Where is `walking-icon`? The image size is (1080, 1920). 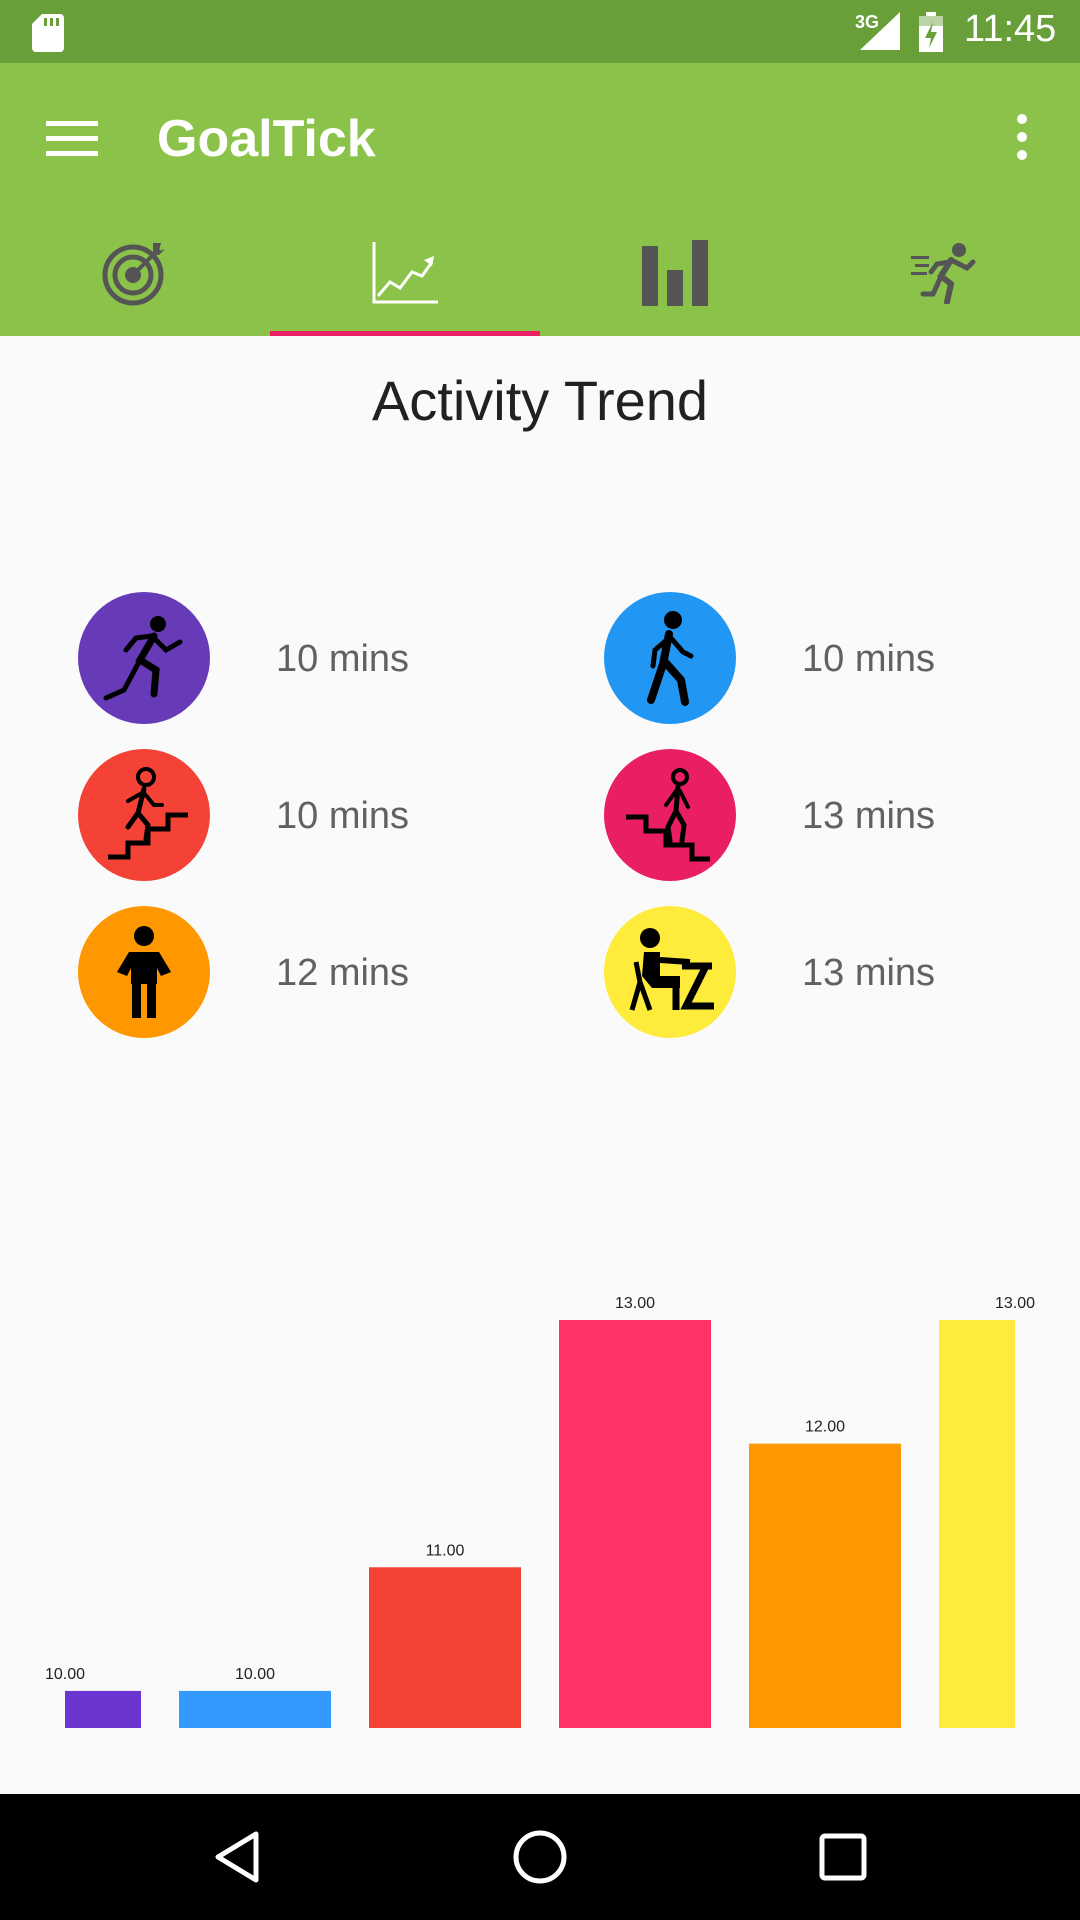
walking-icon is located at coordinates (670, 658).